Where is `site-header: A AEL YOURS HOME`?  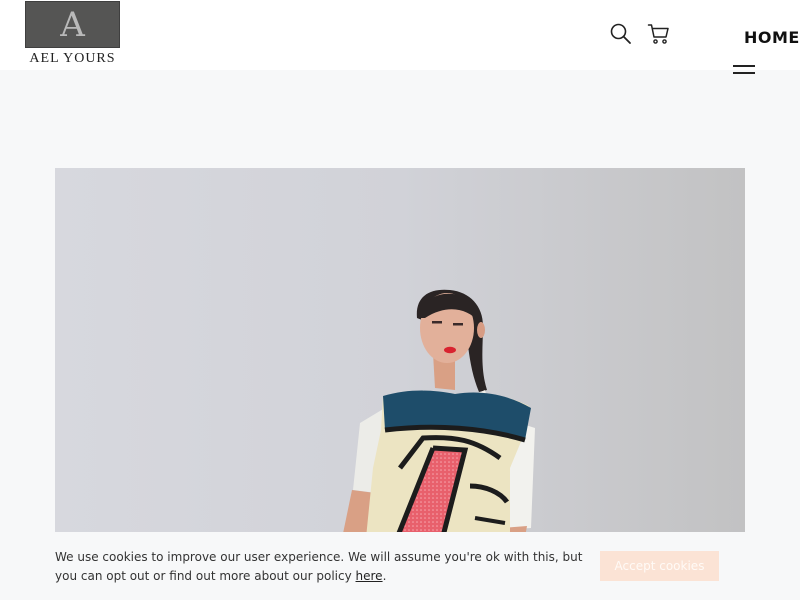
site-header: A AEL YOURS HOME is located at coordinates (400, 37).